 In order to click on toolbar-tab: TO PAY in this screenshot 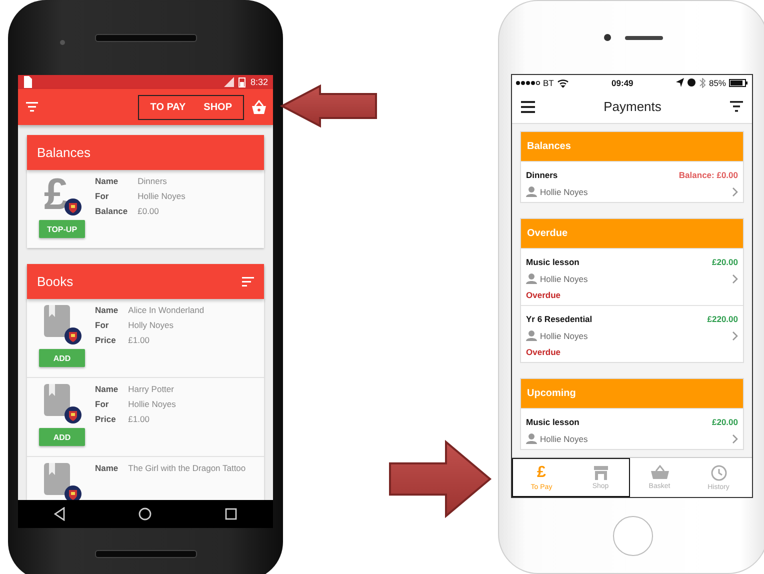, I will do `click(168, 107)`.